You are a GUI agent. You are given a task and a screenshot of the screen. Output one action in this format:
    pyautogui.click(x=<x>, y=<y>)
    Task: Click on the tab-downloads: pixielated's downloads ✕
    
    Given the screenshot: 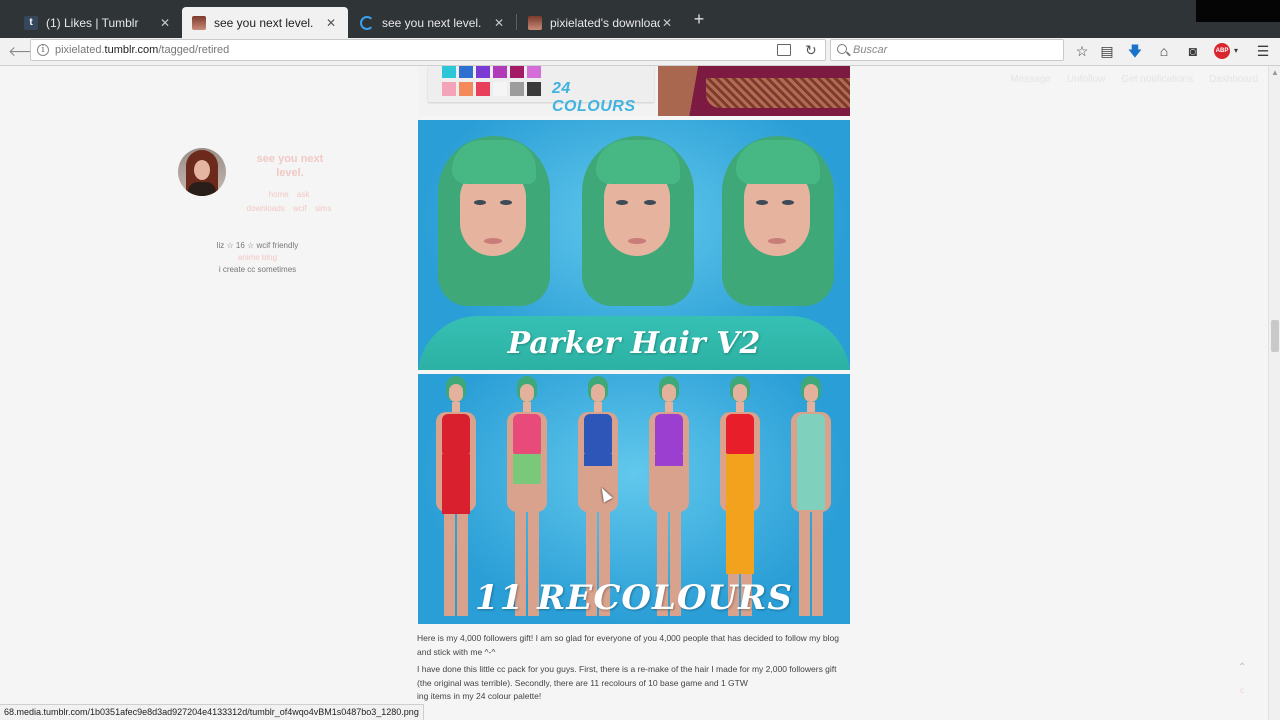 What is the action you would take?
    pyautogui.click(x=601, y=22)
    